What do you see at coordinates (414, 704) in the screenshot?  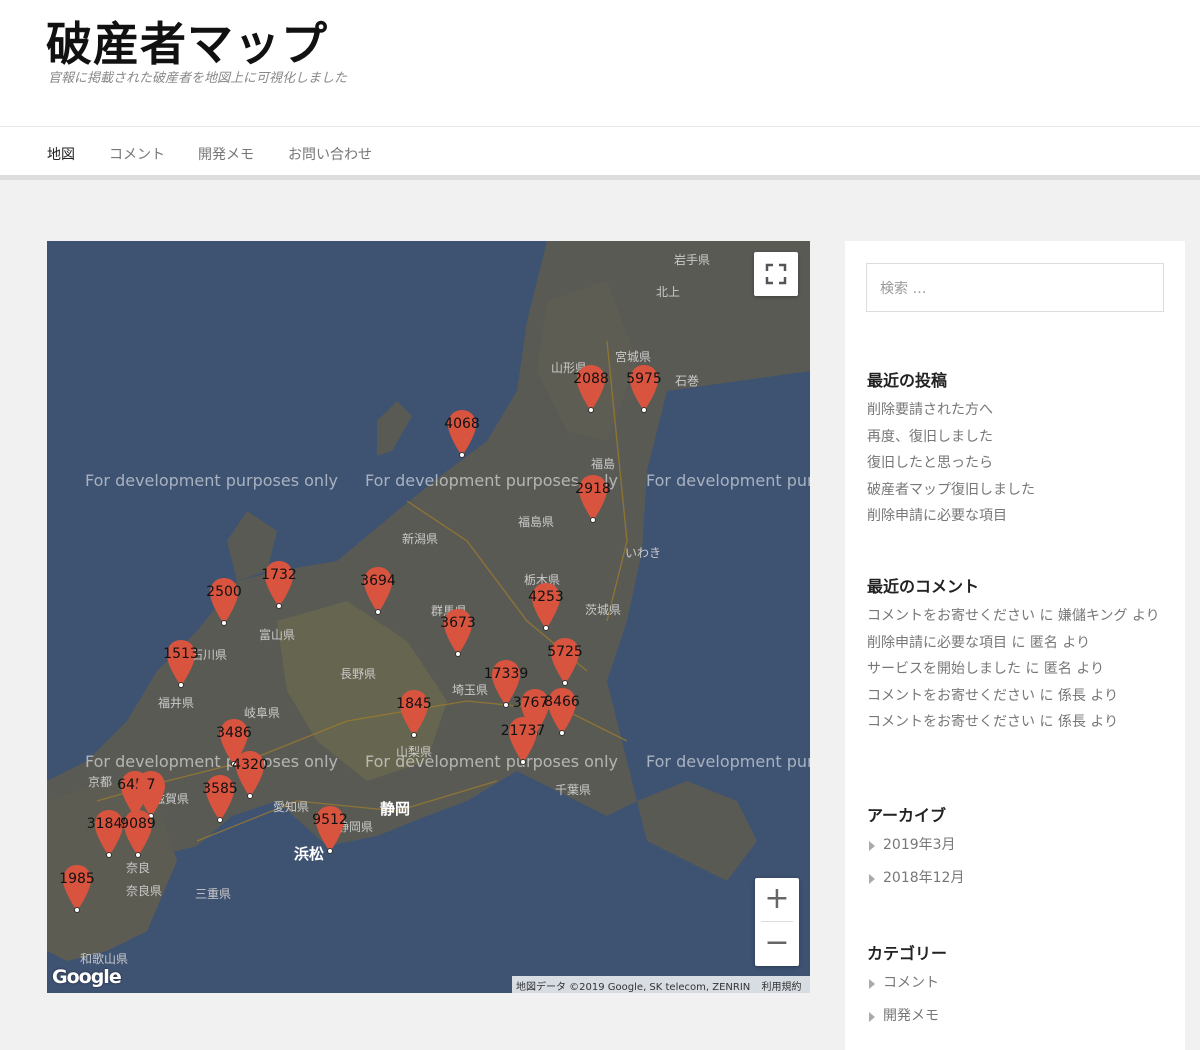 I see `marker-count: 1845` at bounding box center [414, 704].